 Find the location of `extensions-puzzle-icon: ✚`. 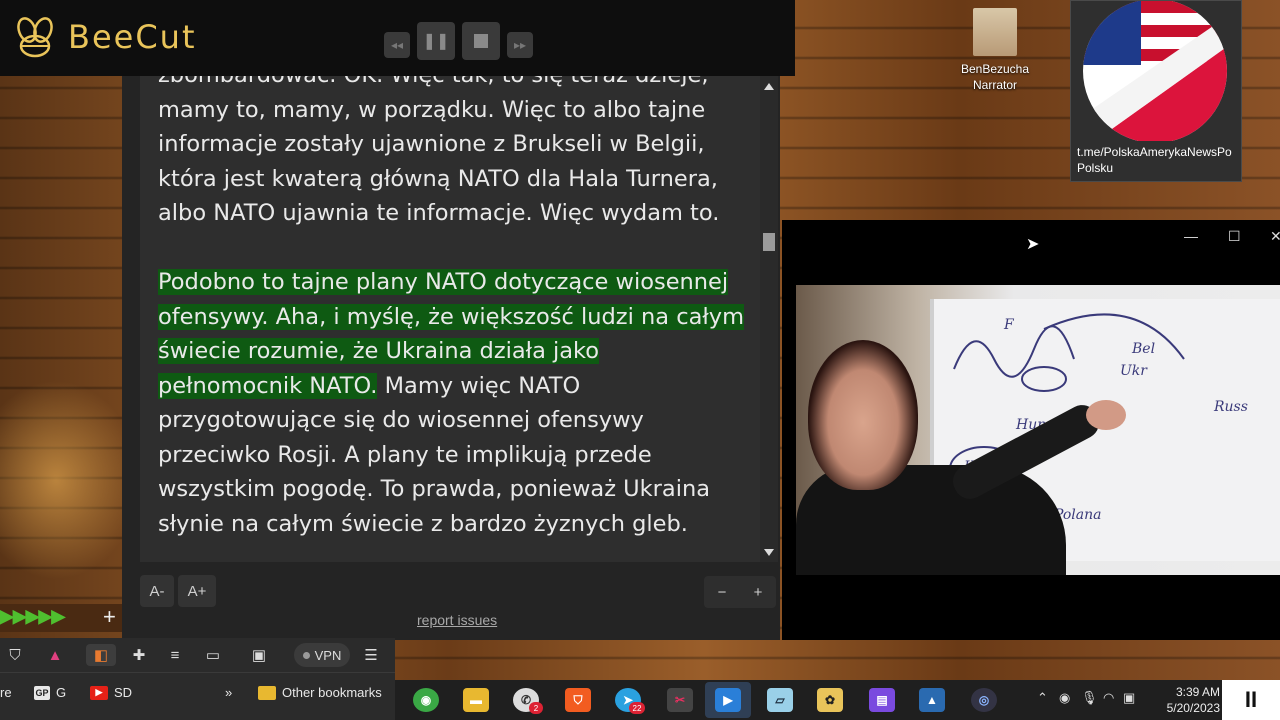

extensions-puzzle-icon: ✚ is located at coordinates (139, 655).